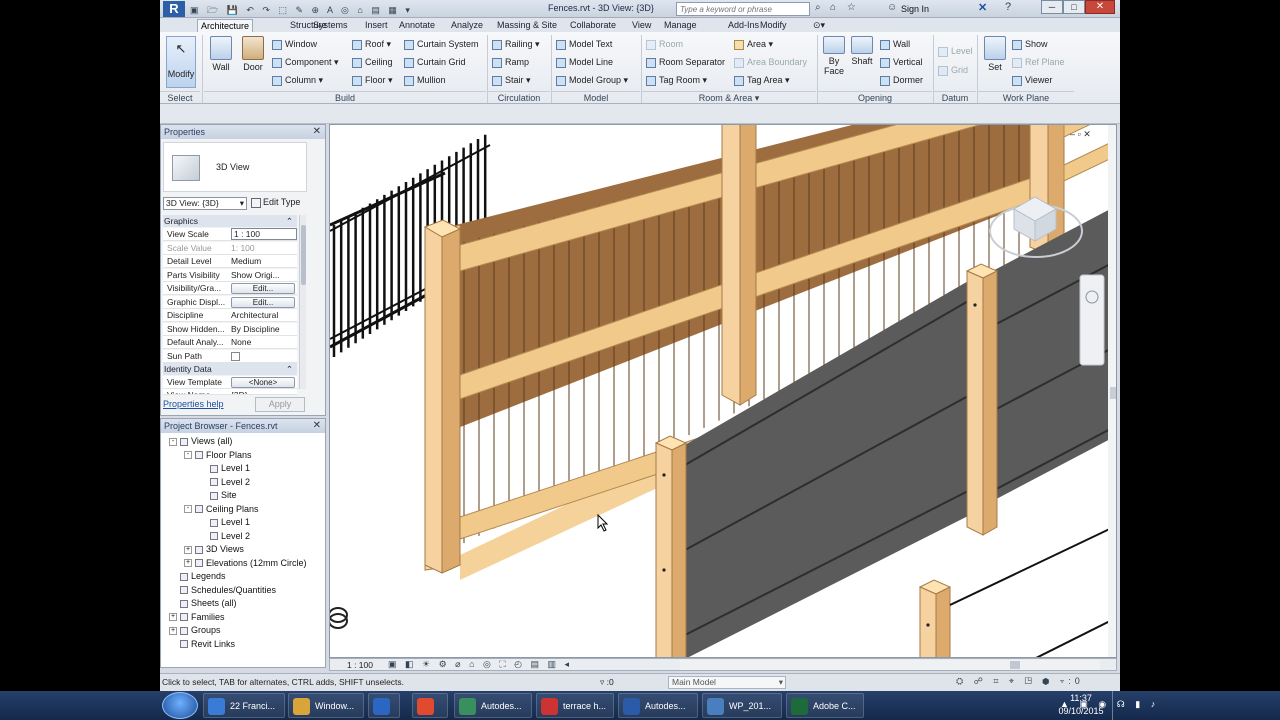 This screenshot has height=720, width=1280. I want to click on property-row: View Name {3D}, so click(230, 392).